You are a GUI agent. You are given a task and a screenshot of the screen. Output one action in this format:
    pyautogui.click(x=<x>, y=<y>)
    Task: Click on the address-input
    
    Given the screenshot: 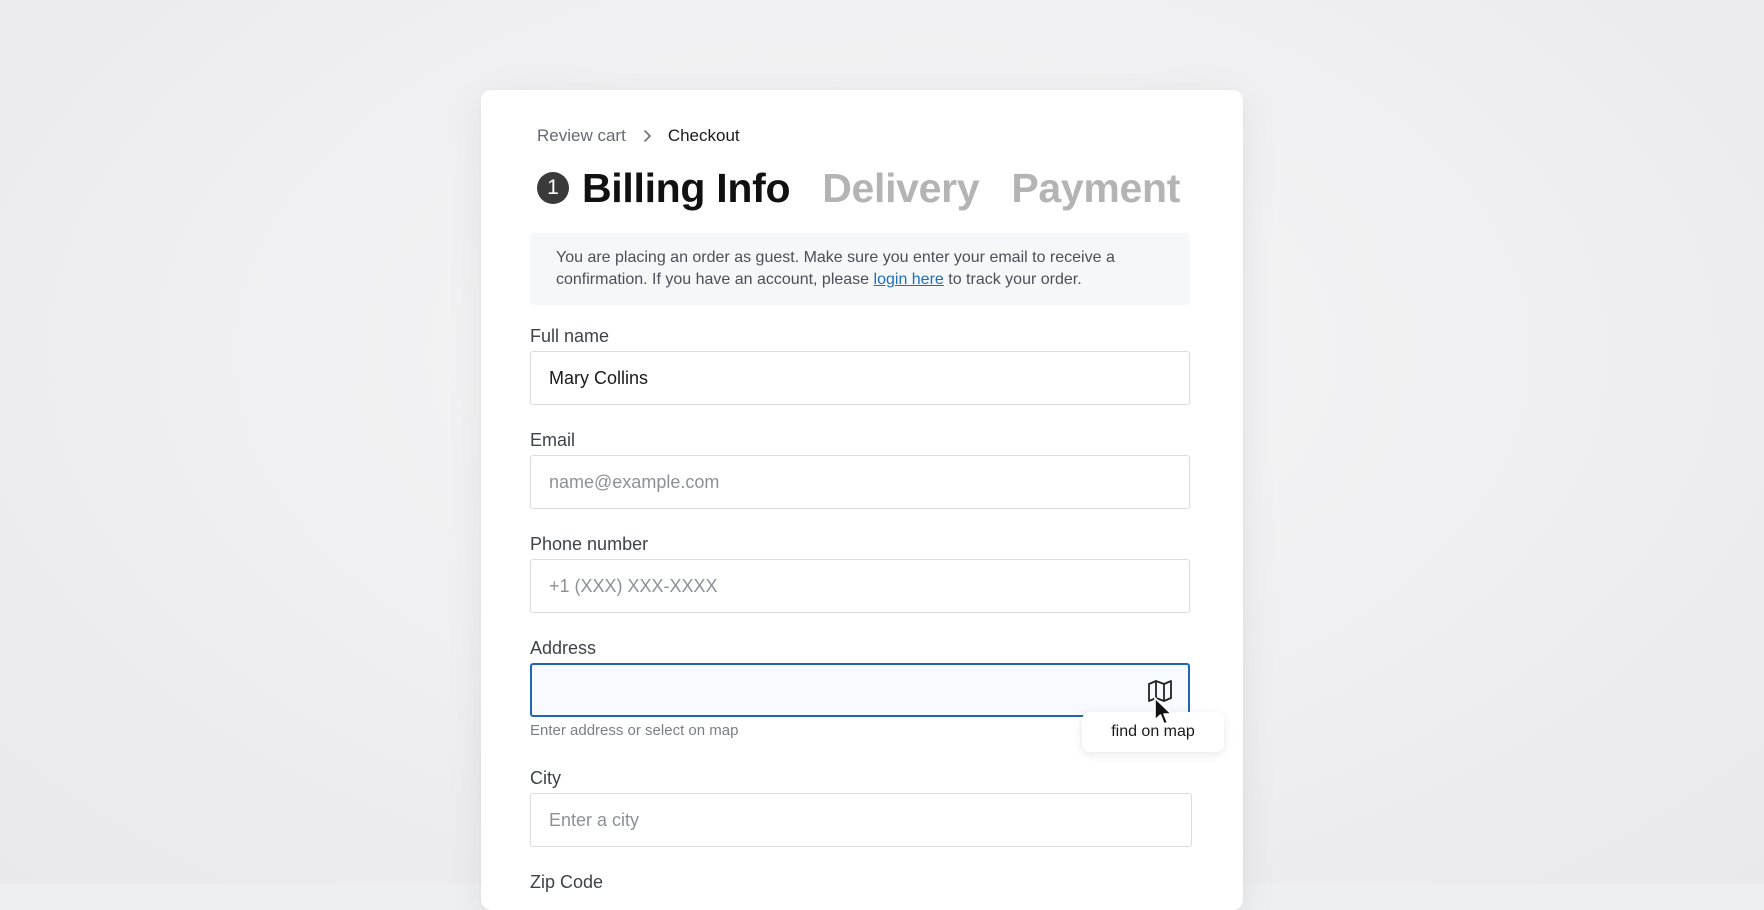 What is the action you would take?
    pyautogui.click(x=860, y=690)
    